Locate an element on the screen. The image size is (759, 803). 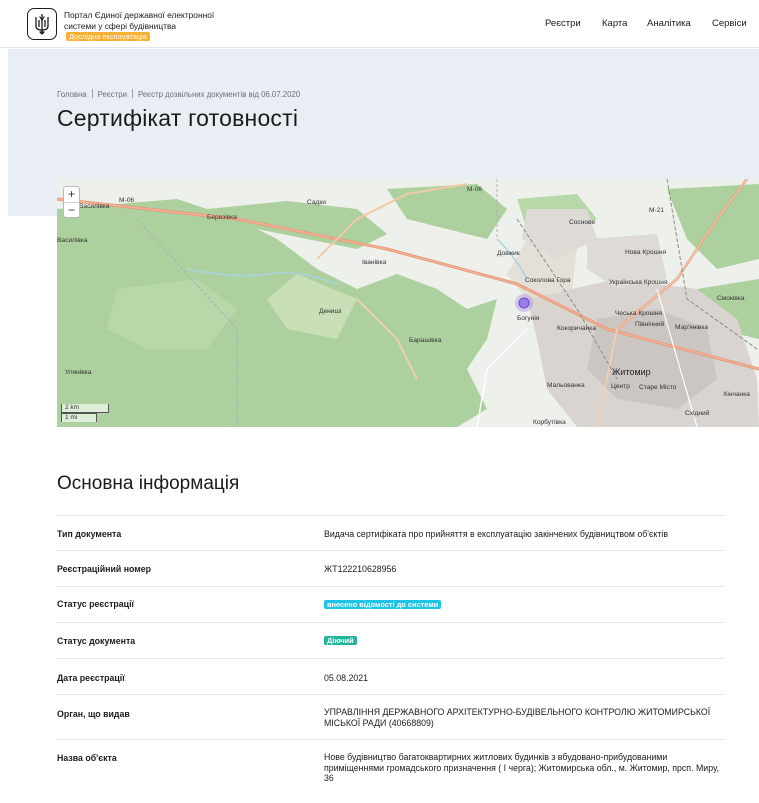
info-label: Статус документа is located at coordinates (96, 641).